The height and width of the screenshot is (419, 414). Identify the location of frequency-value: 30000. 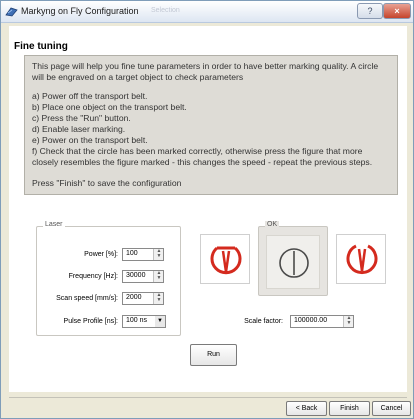
(135, 275).